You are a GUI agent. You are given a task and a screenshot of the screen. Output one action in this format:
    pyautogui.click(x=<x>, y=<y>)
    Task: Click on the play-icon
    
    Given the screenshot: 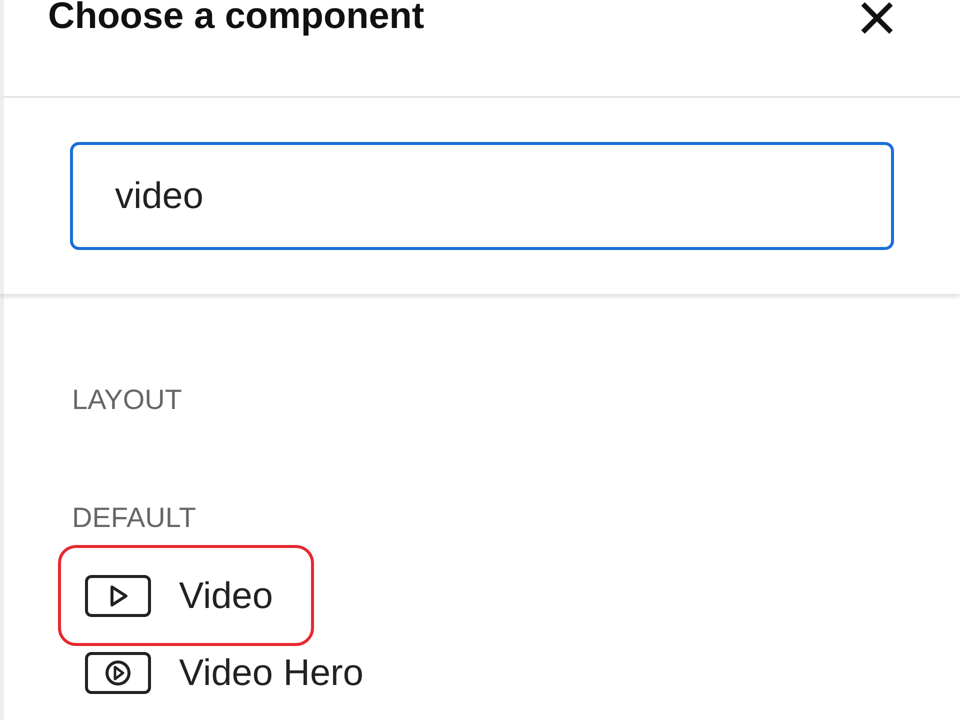 What is the action you would take?
    pyautogui.click(x=118, y=595)
    